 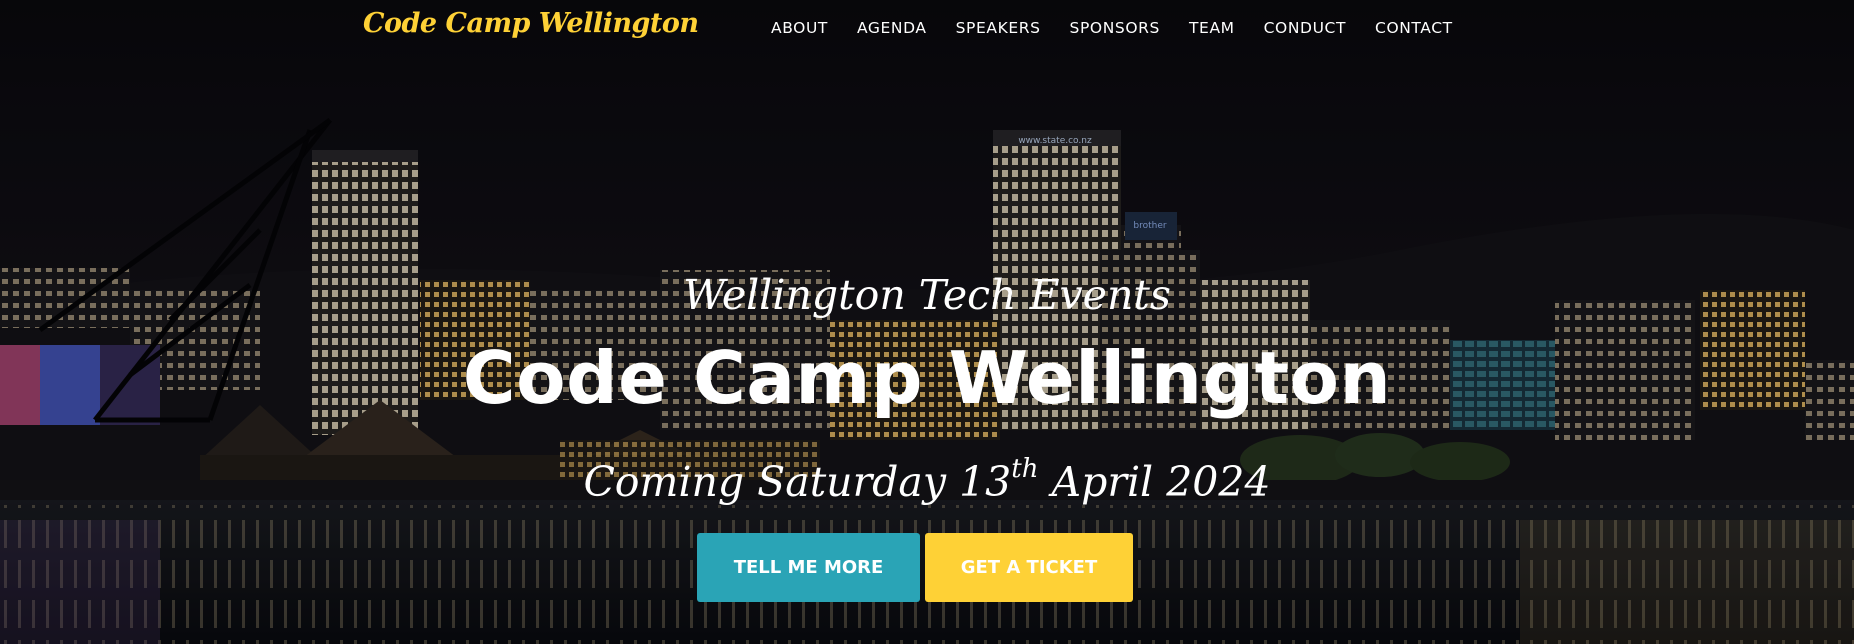 What do you see at coordinates (1305, 28) in the screenshot?
I see `nav-item-conduct: CONDUCT` at bounding box center [1305, 28].